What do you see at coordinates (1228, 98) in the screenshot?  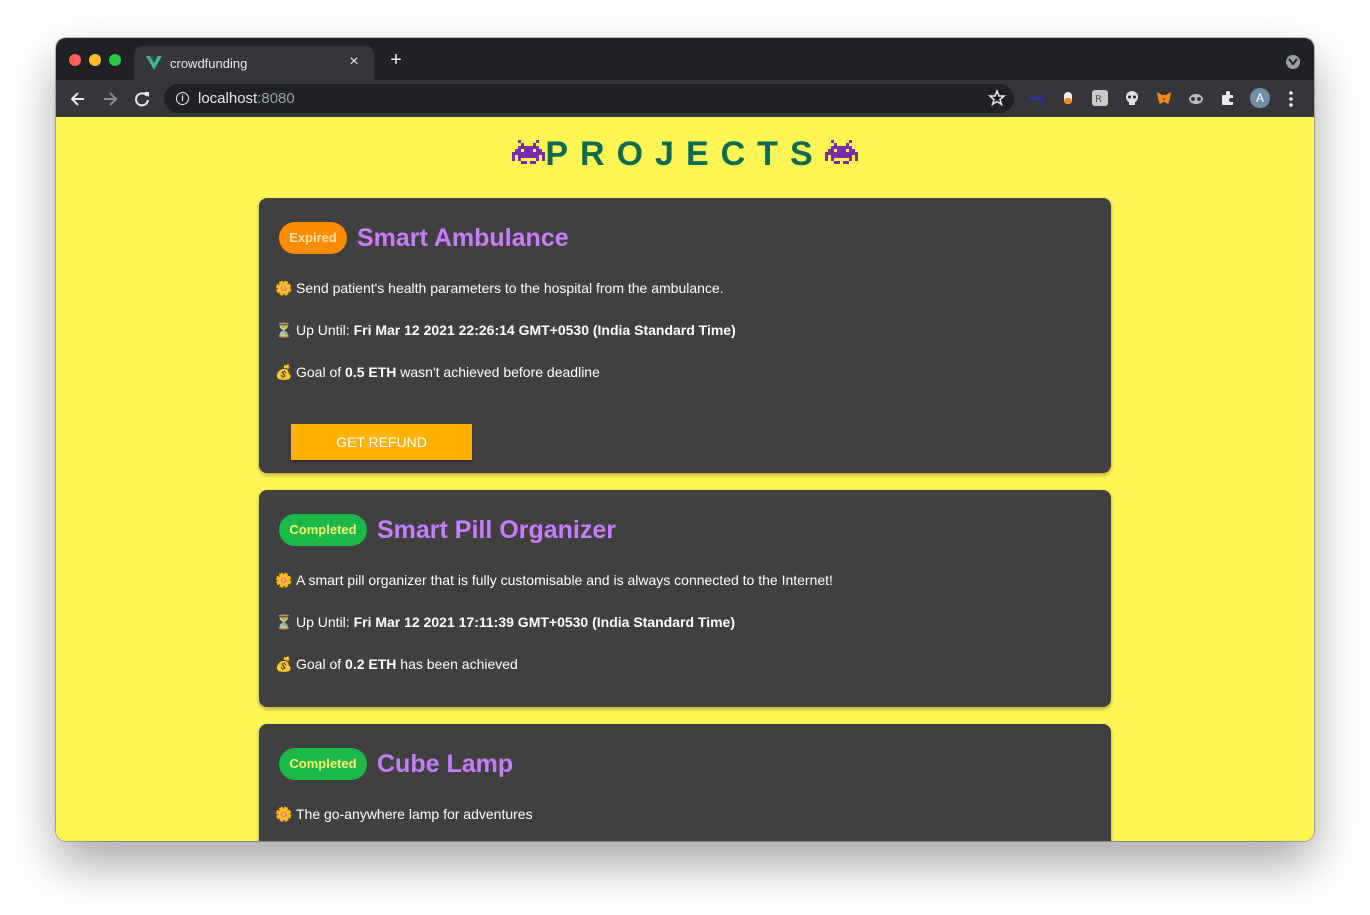 I see `puzzle-icon` at bounding box center [1228, 98].